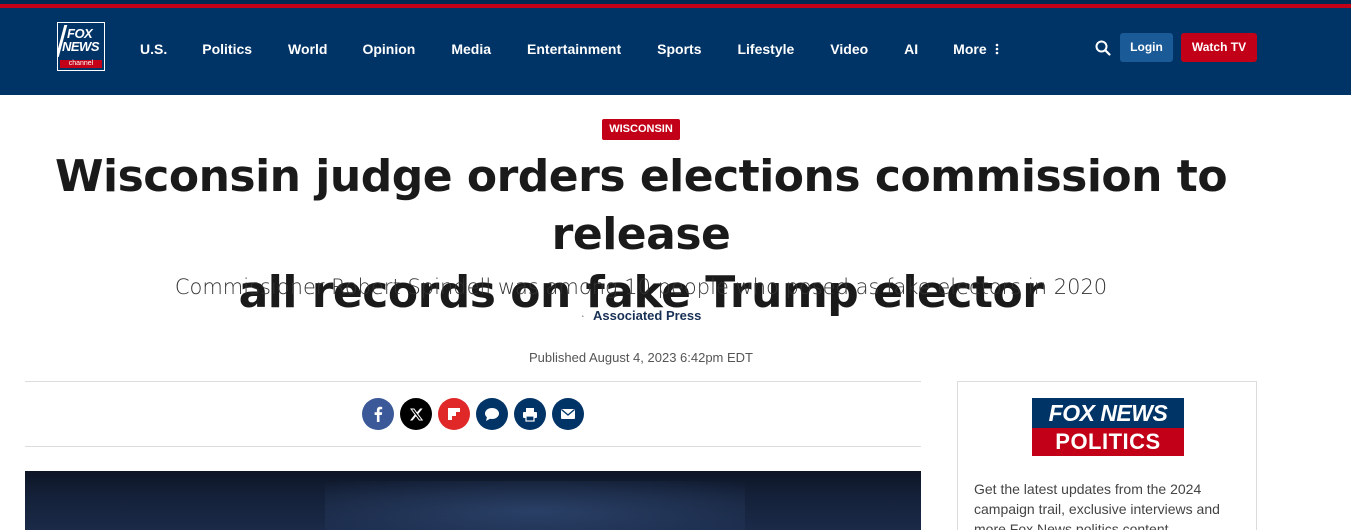 This screenshot has width=1351, height=530. Describe the element at coordinates (388, 49) in the screenshot. I see `nav-item-opinion: Opinion` at that location.